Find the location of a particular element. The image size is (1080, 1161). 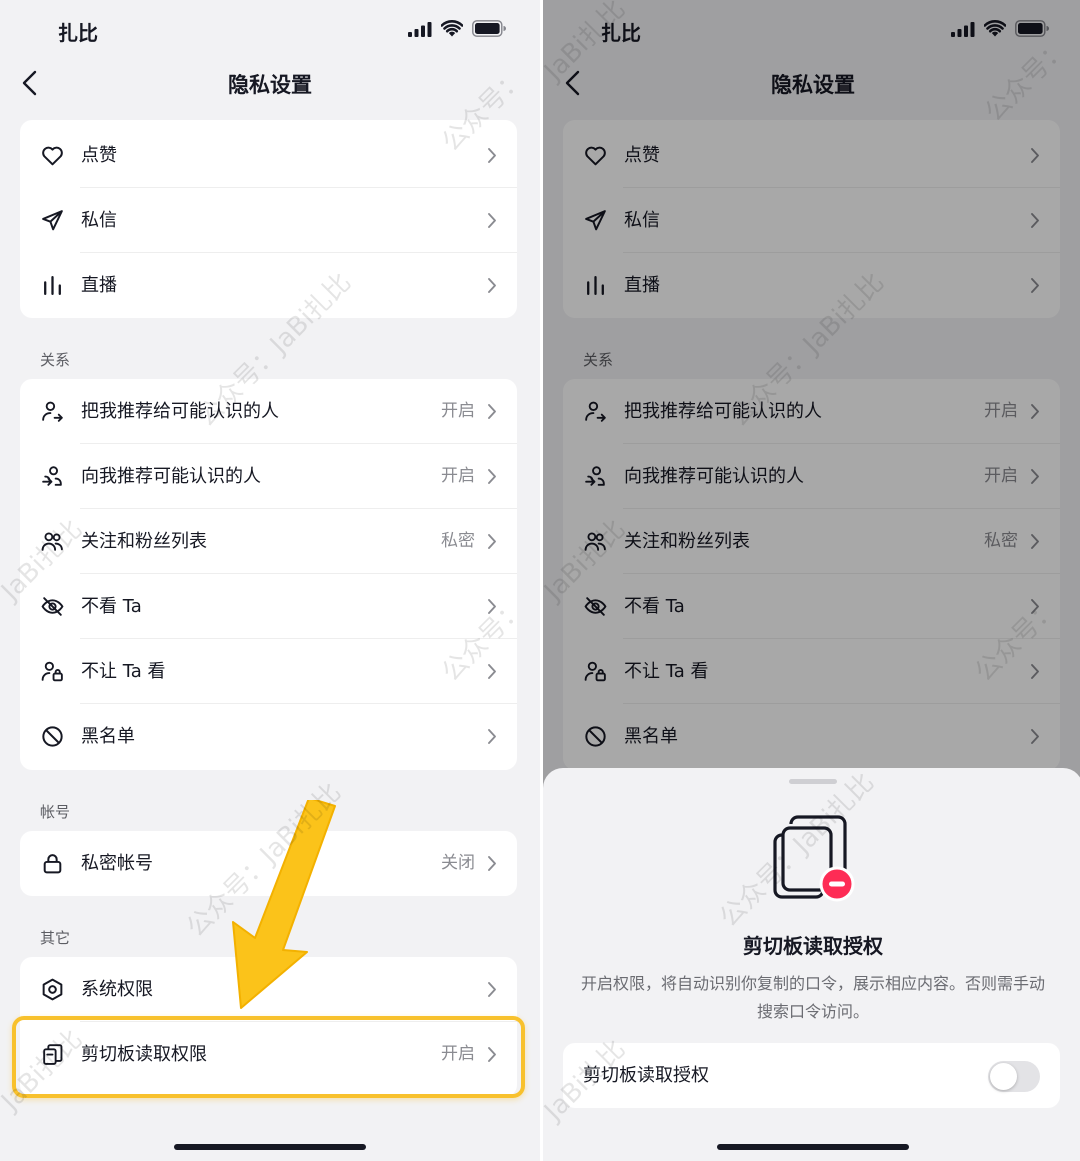

toggle-knob is located at coordinates (1003, 1076).